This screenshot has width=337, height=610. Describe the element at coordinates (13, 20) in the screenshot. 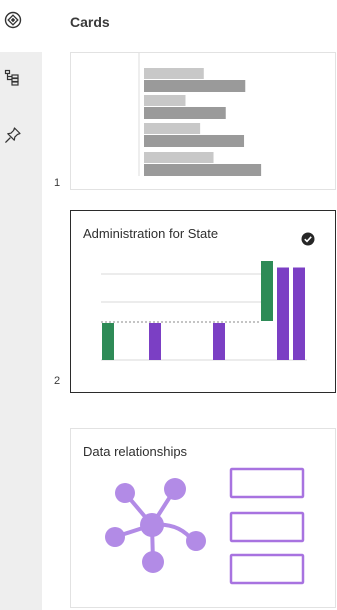

I see `circle-diamond-icon` at that location.